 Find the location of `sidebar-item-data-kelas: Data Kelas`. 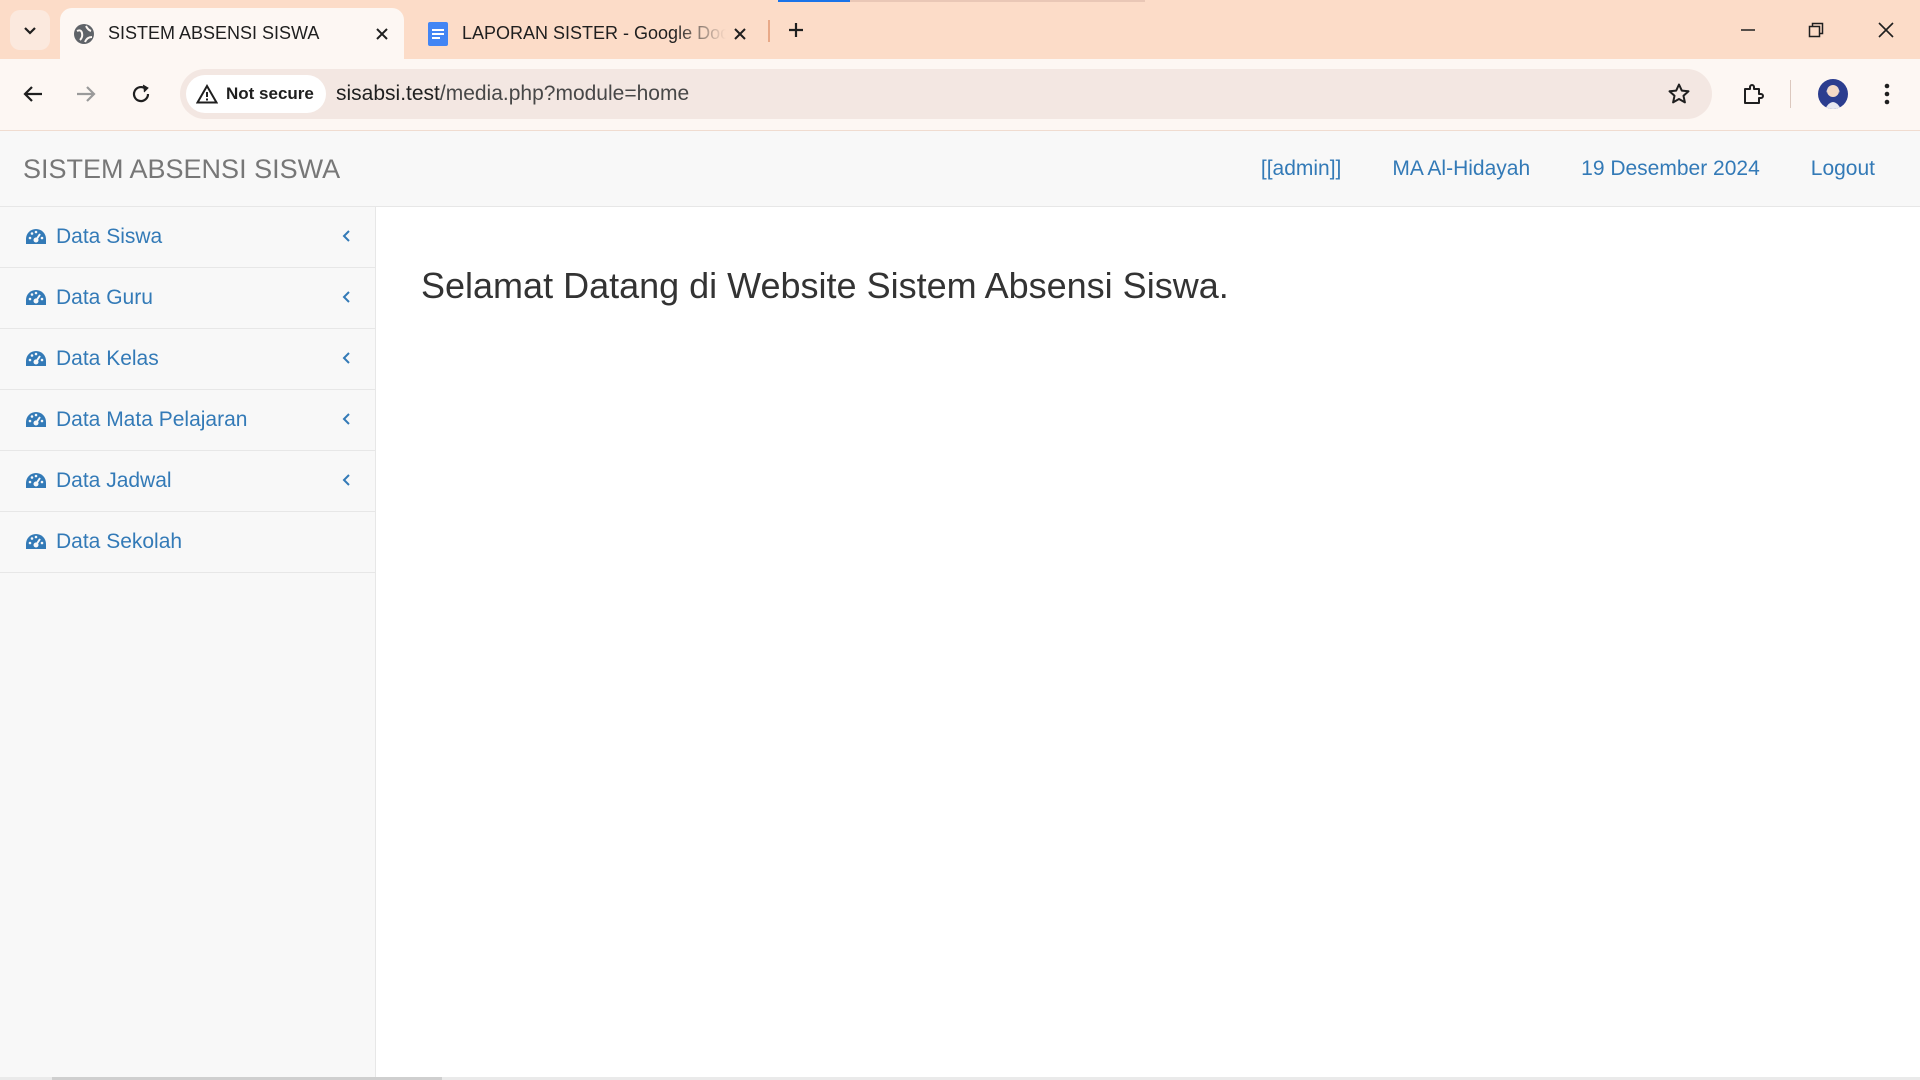

sidebar-item-data-kelas: Data Kelas is located at coordinates (187, 359).